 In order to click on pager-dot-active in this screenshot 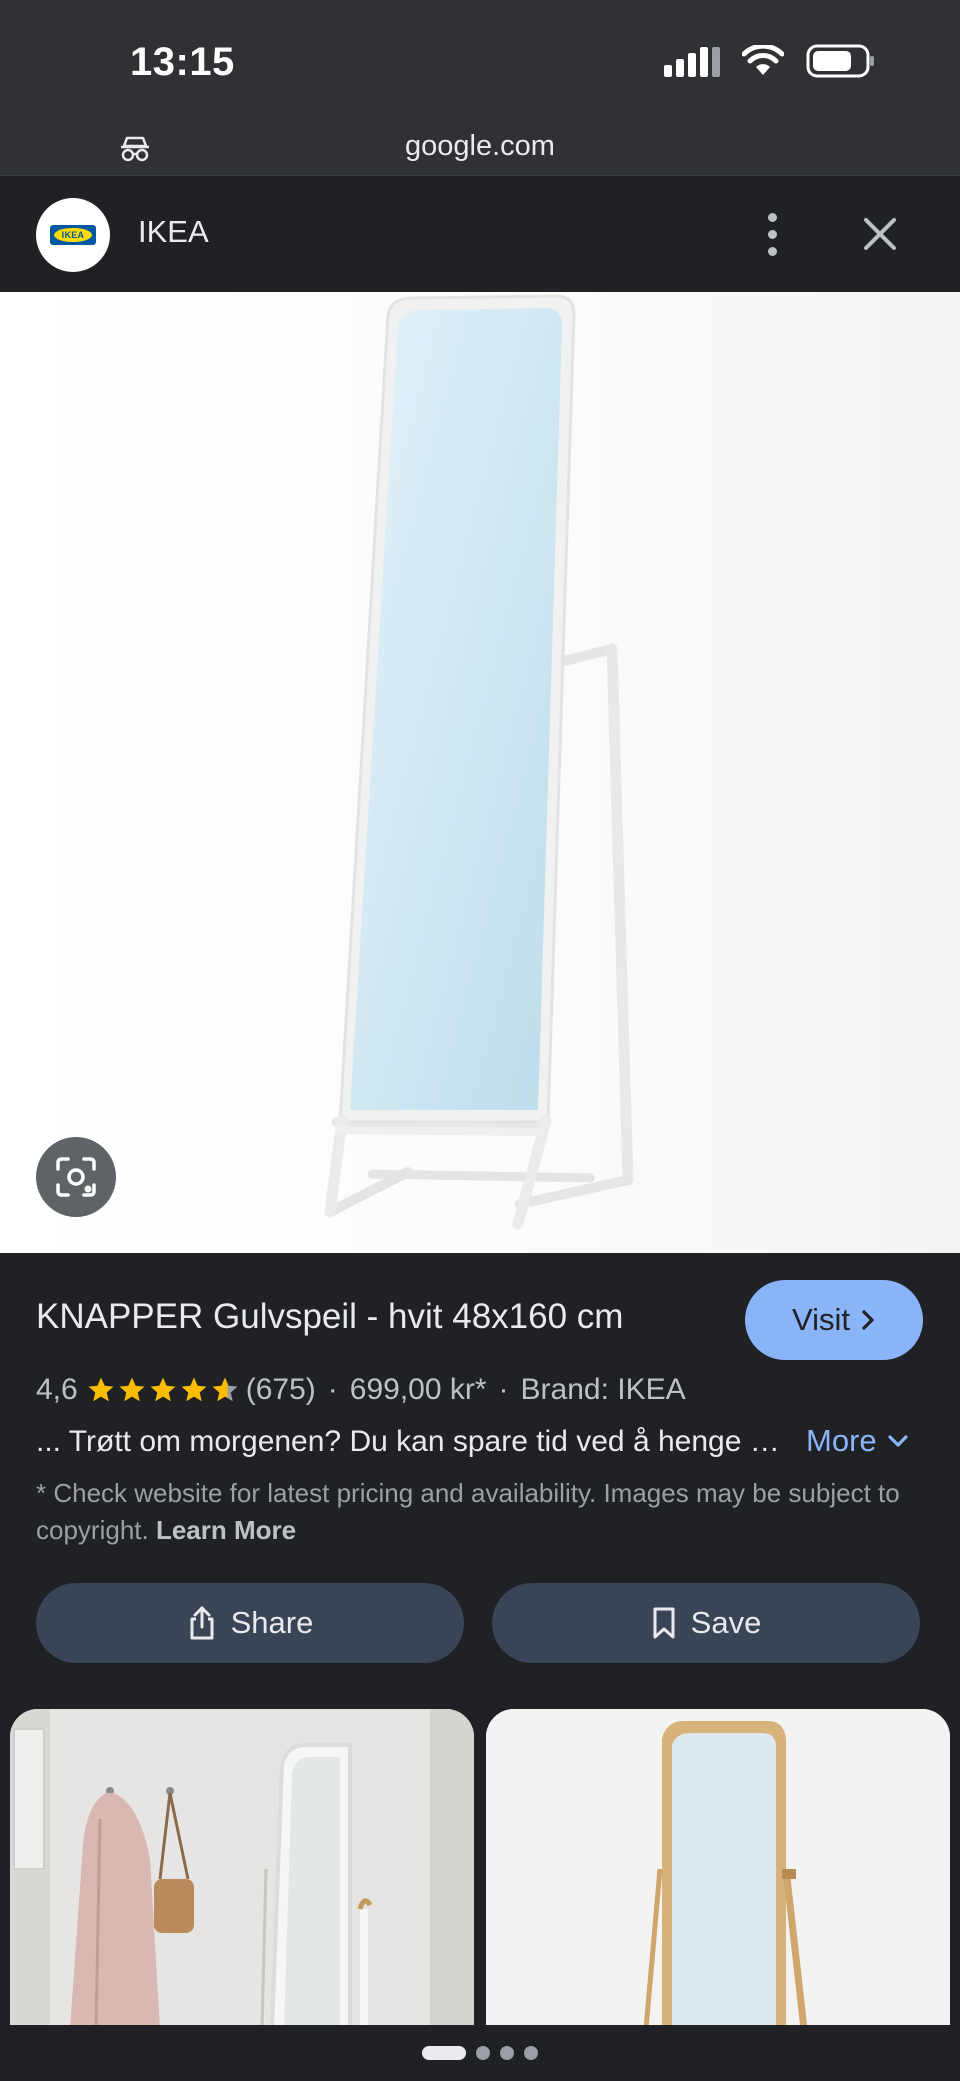, I will do `click(444, 2053)`.